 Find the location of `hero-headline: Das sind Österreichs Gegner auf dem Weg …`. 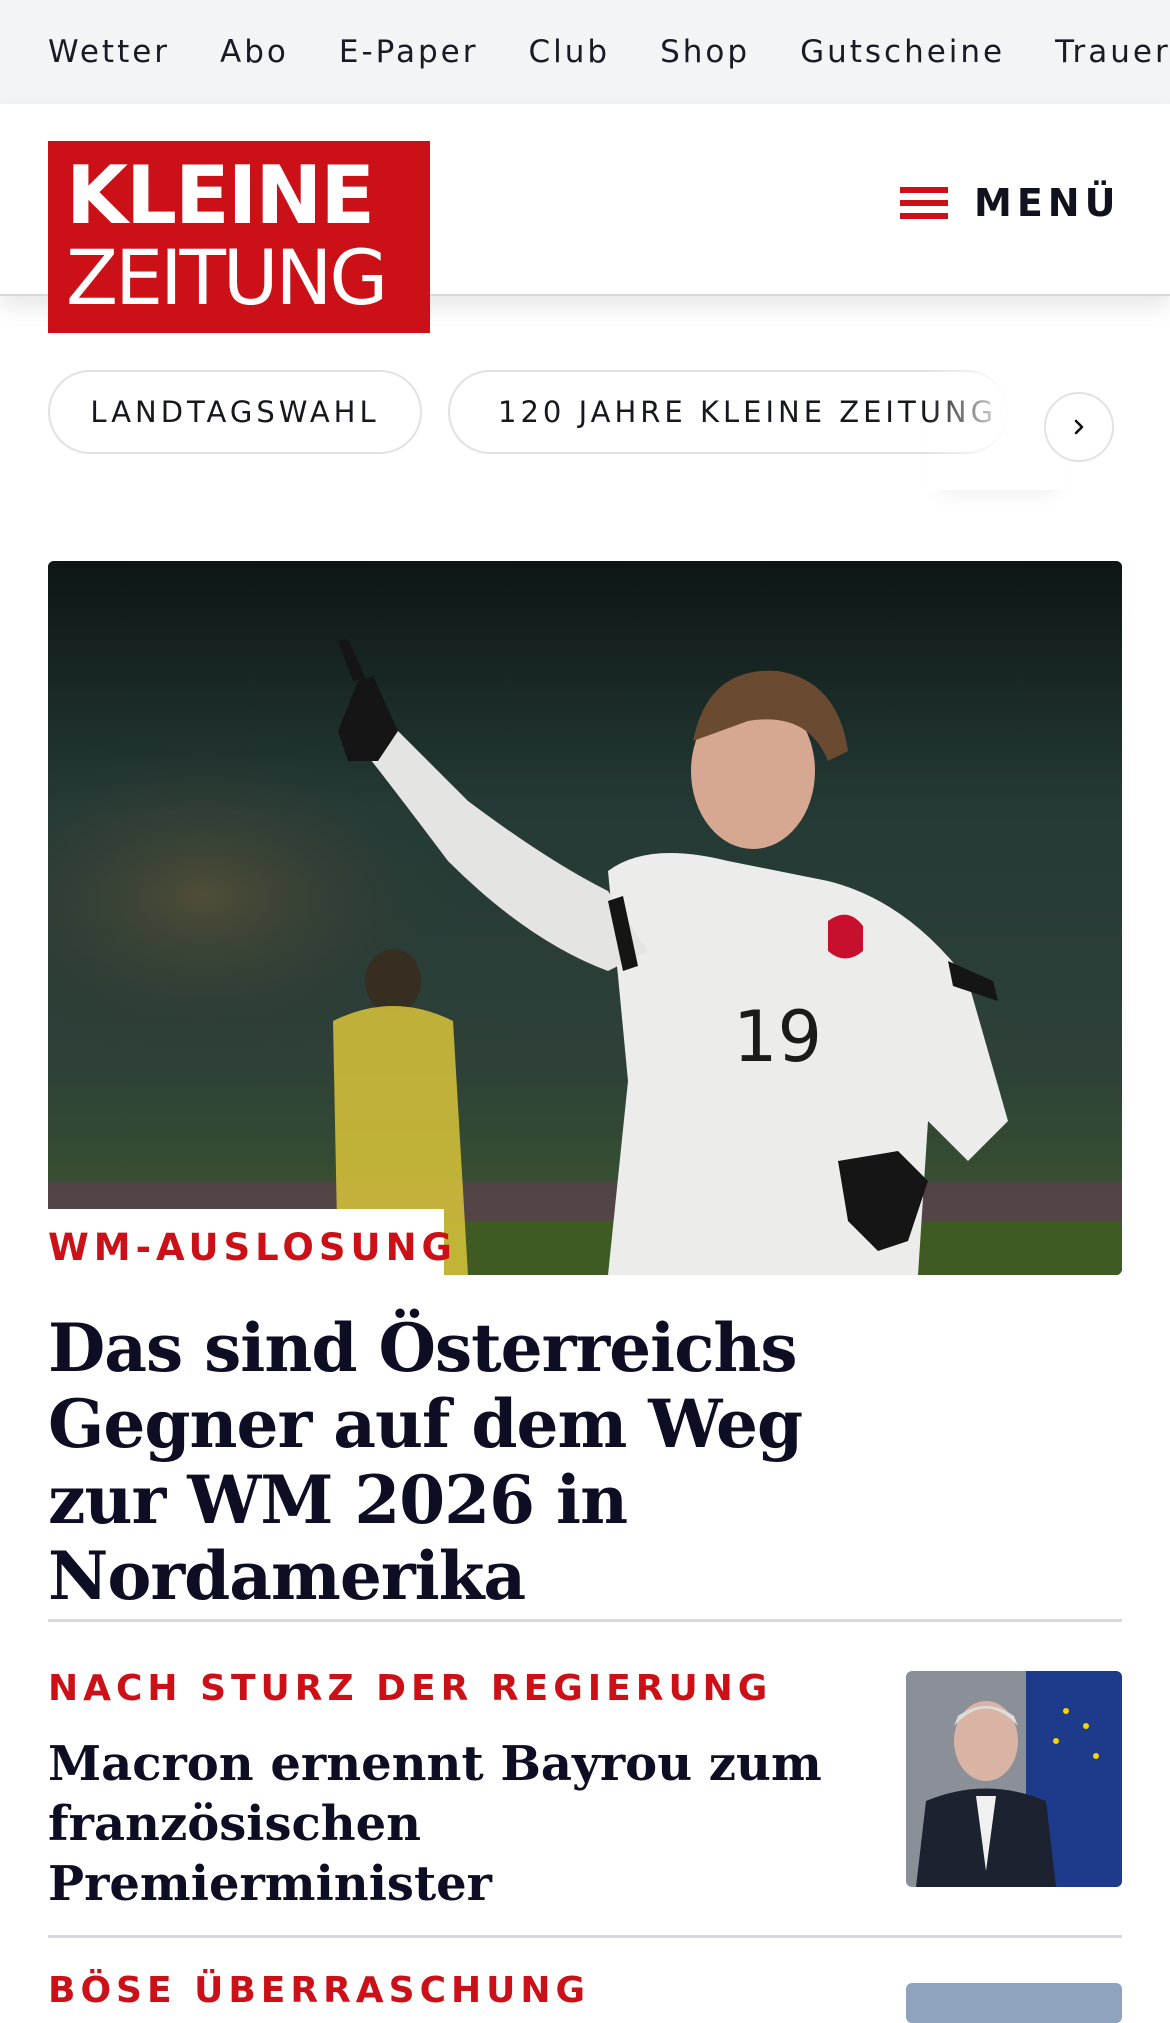

hero-headline: Das sind Österreichs Gegner auf dem Weg … is located at coordinates (488, 1462).